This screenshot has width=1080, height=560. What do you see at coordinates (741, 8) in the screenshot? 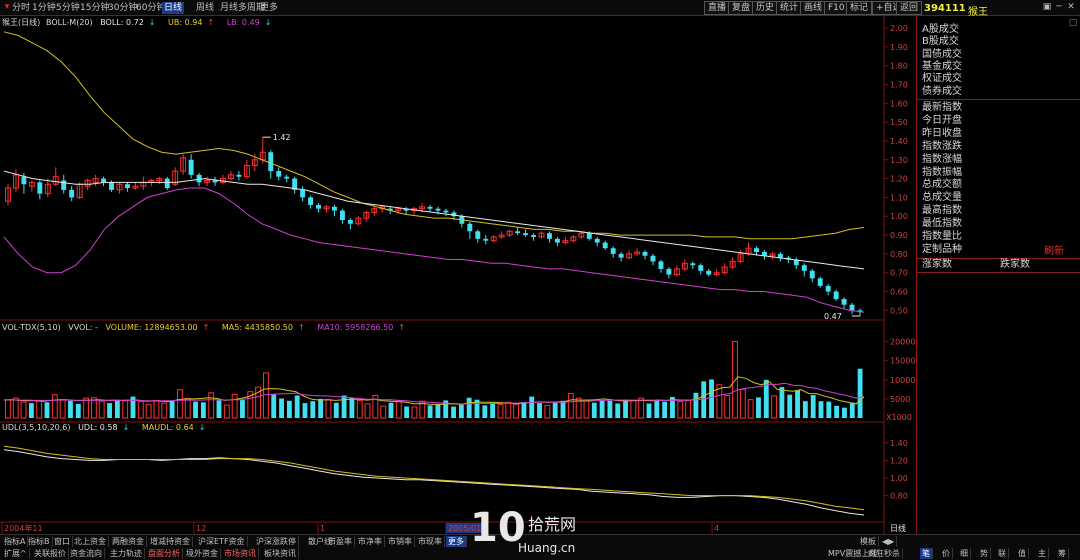
I see `toolbar-button-1: 复盘` at bounding box center [741, 8].